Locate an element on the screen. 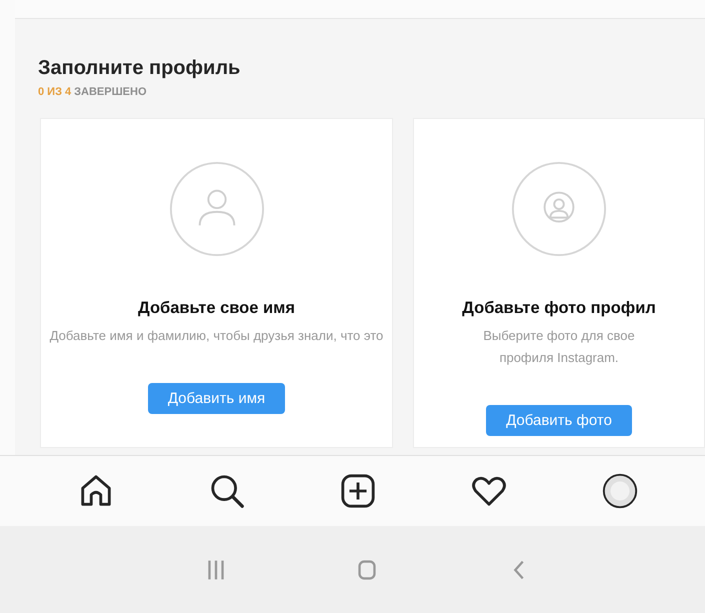  add-button: Добавить имя is located at coordinates (217, 398).